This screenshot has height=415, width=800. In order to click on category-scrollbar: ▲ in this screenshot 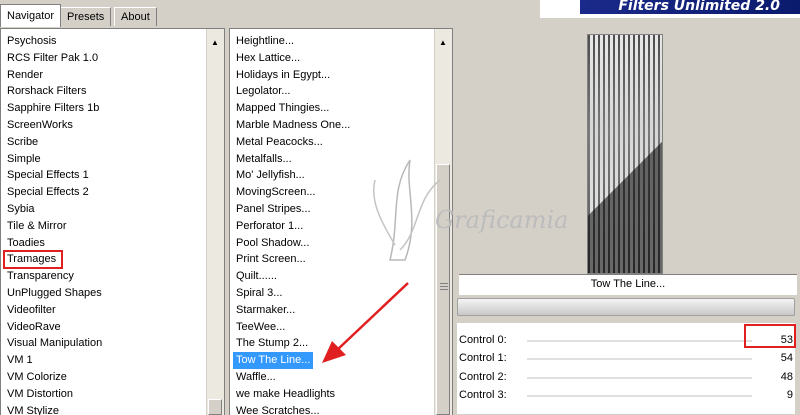, I will do `click(215, 222)`.